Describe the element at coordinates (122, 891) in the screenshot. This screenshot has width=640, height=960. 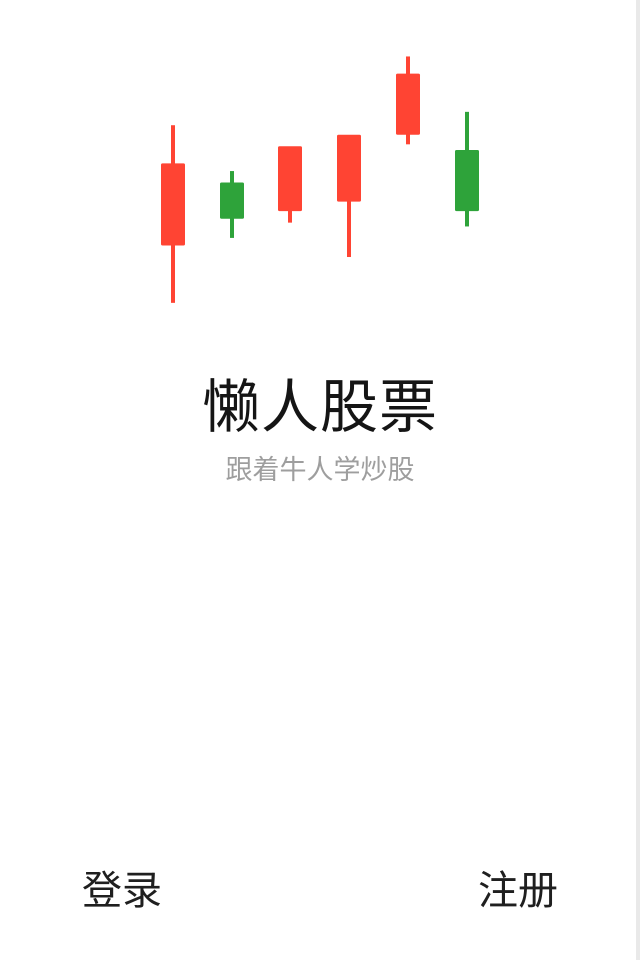
I see `login-button: 登录` at that location.